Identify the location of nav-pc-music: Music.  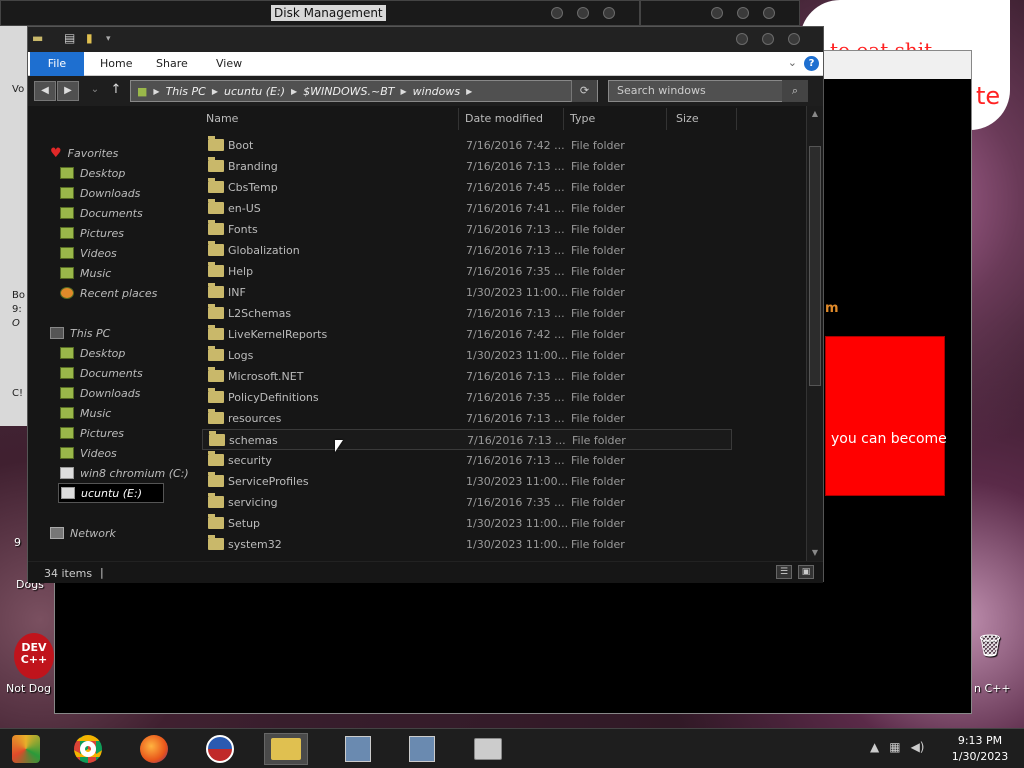
(85, 413).